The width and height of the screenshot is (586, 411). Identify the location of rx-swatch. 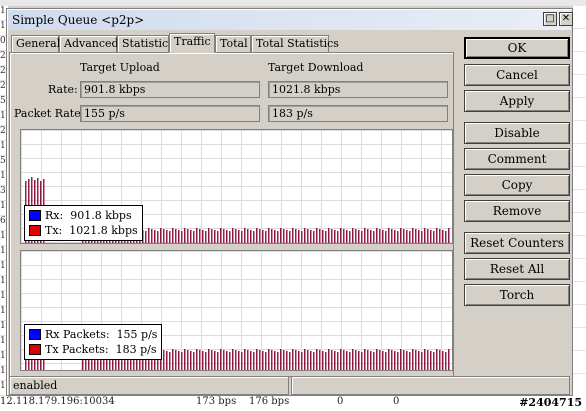
(35, 215).